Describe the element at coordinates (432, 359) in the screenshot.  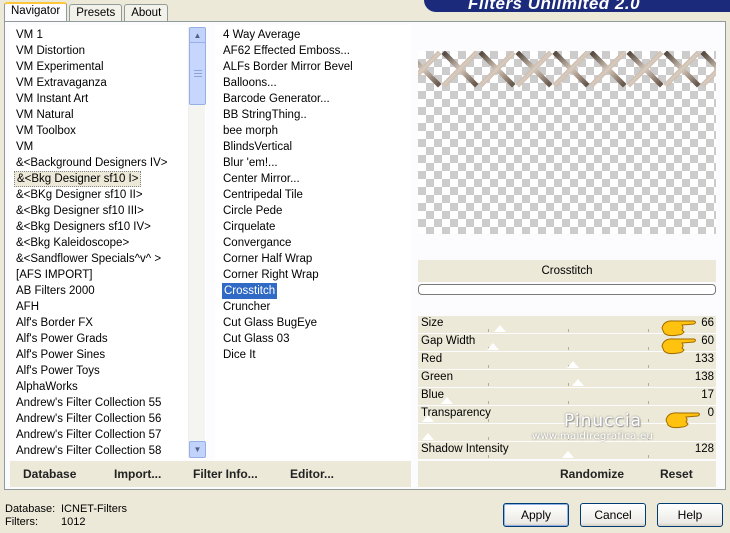
I see `param-label: Red` at that location.